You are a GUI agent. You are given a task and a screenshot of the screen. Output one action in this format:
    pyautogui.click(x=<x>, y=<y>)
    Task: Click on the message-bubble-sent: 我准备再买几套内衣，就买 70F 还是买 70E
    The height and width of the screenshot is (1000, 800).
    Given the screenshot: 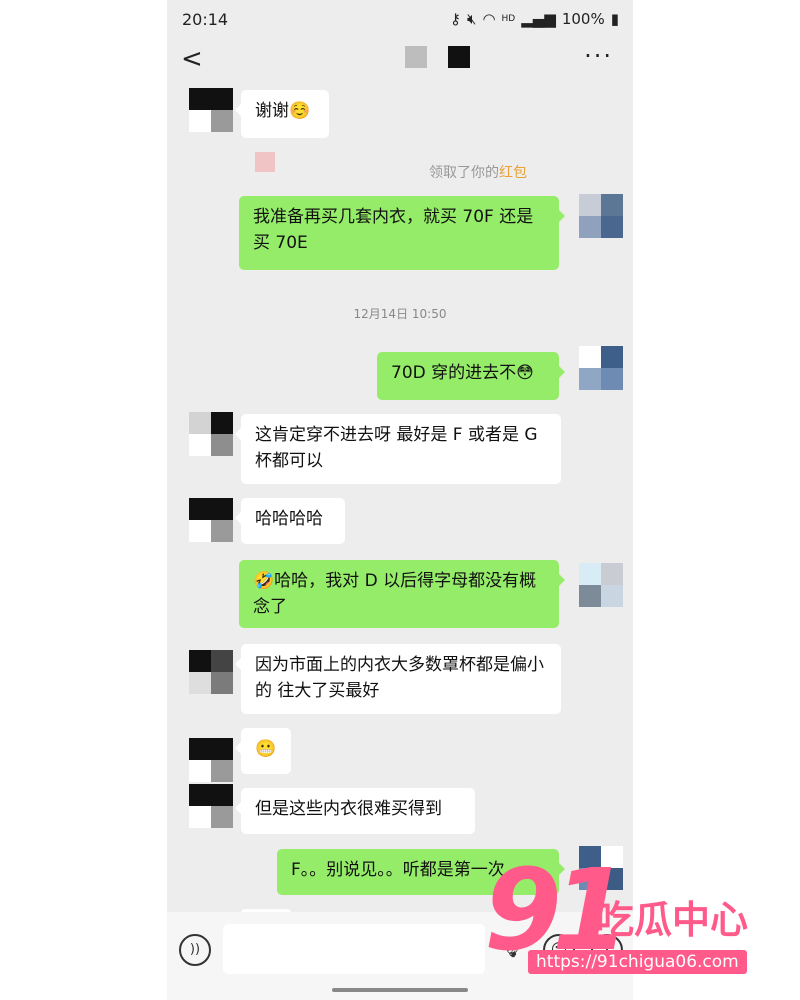 What is the action you would take?
    pyautogui.click(x=402, y=233)
    